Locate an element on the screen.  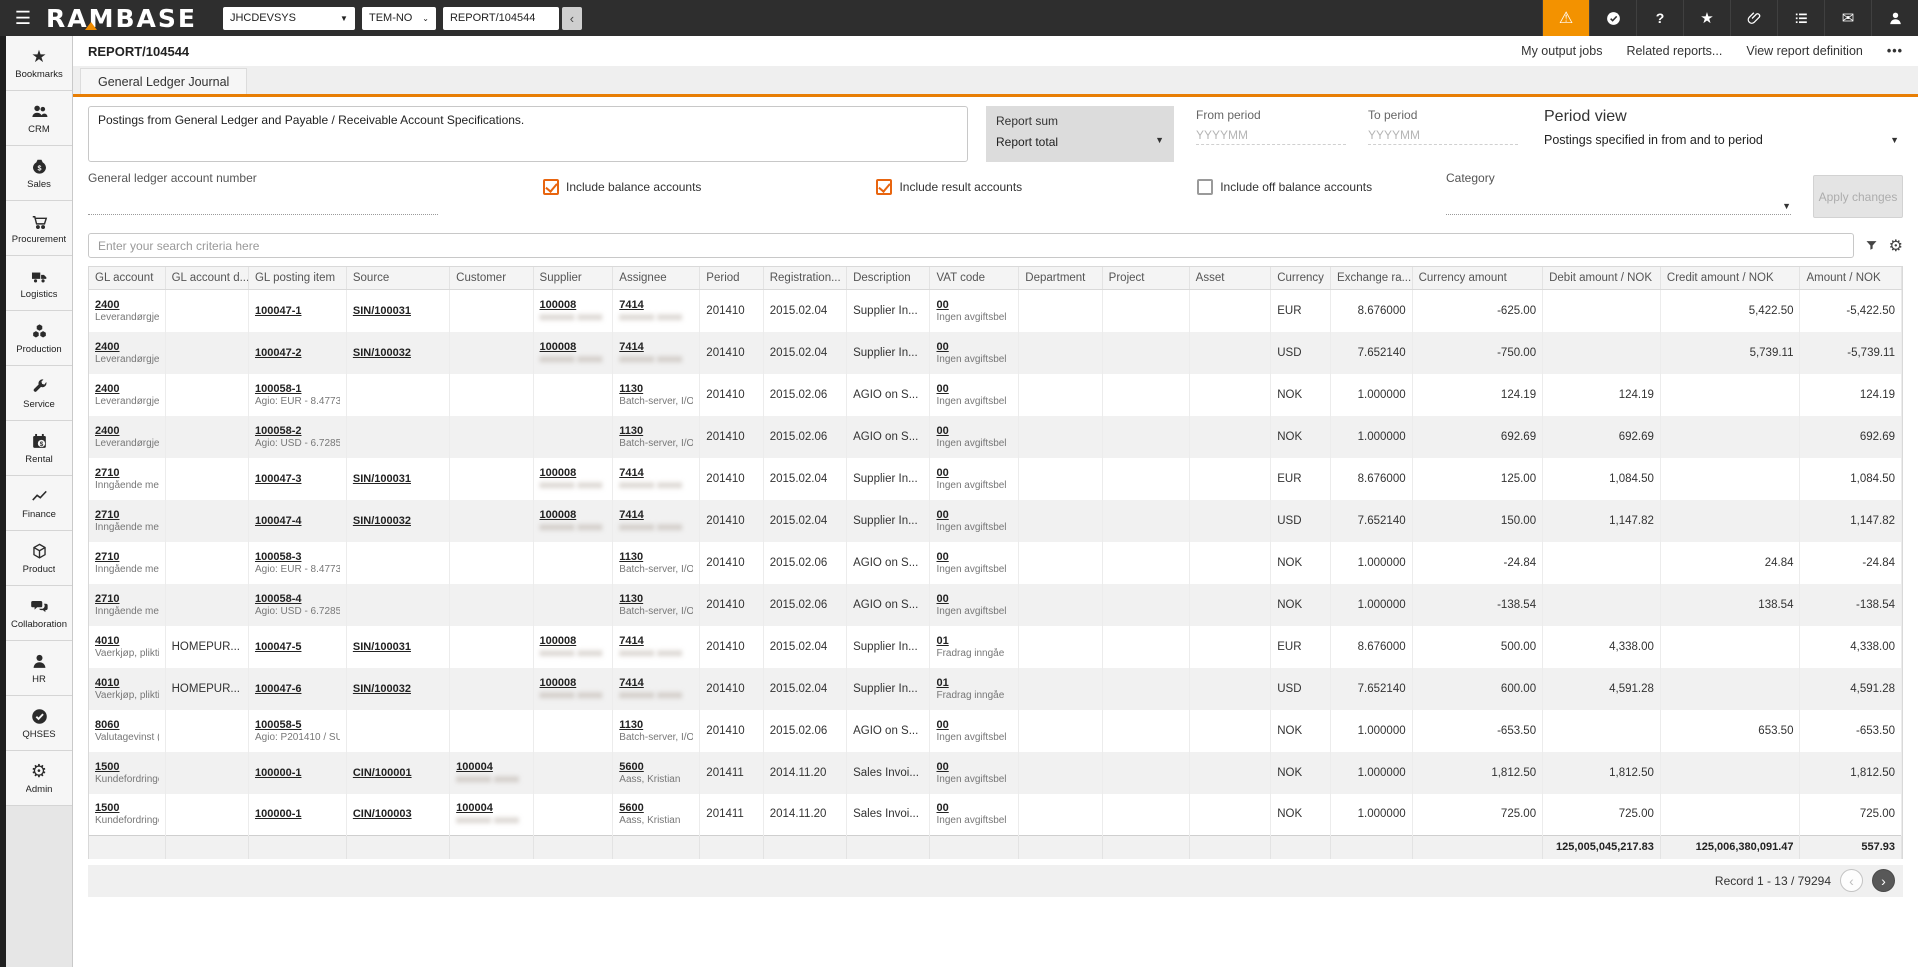
system-select: JHCDEVSYS ▼ is located at coordinates (288, 18).